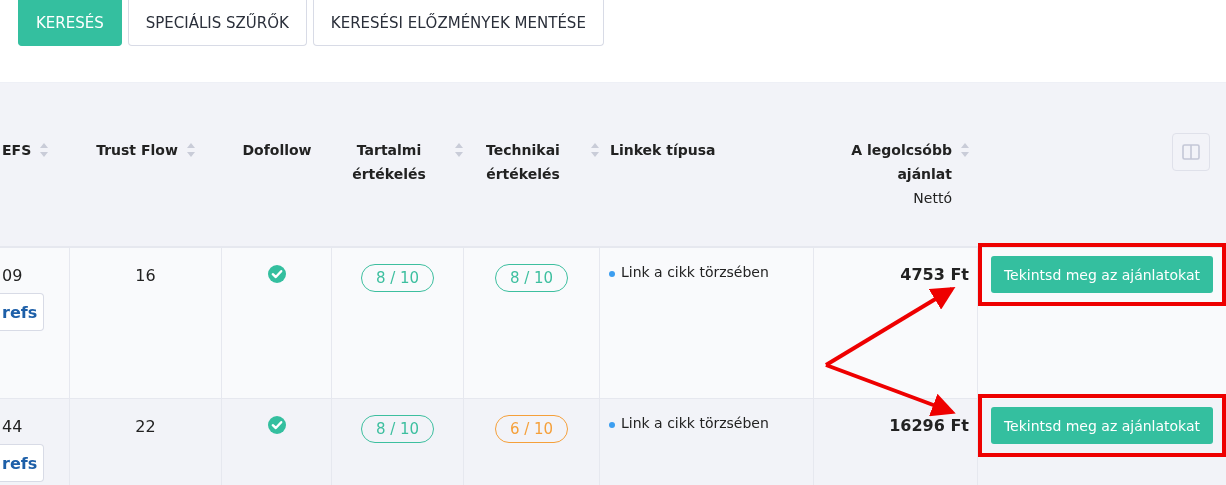 Image resolution: width=1226 pixels, height=485 pixels. What do you see at coordinates (217, 23) in the screenshot?
I see `tab: SPECIÁLIS SZŰRŐK` at bounding box center [217, 23].